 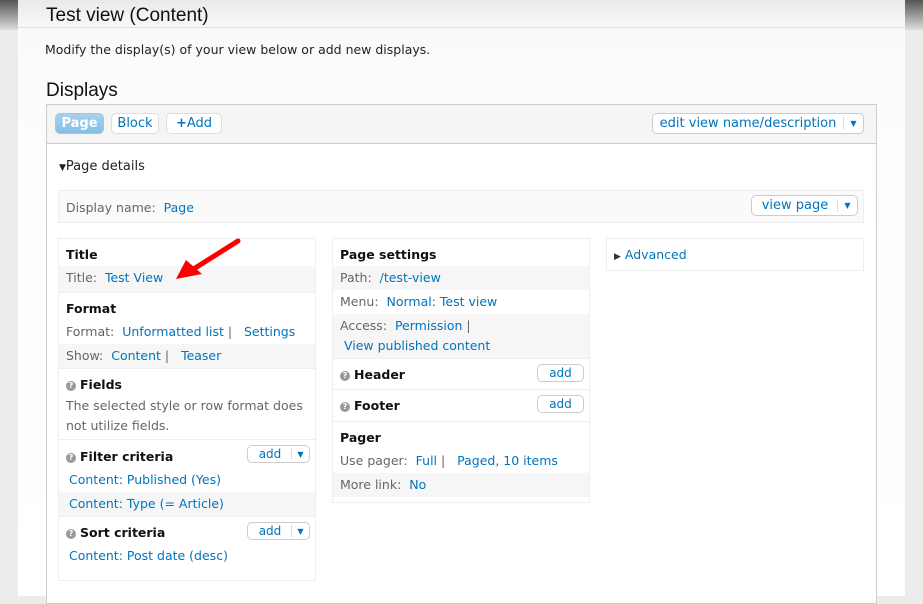 What do you see at coordinates (507, 460) in the screenshot?
I see `pager-items-link: Paged, 10 items` at bounding box center [507, 460].